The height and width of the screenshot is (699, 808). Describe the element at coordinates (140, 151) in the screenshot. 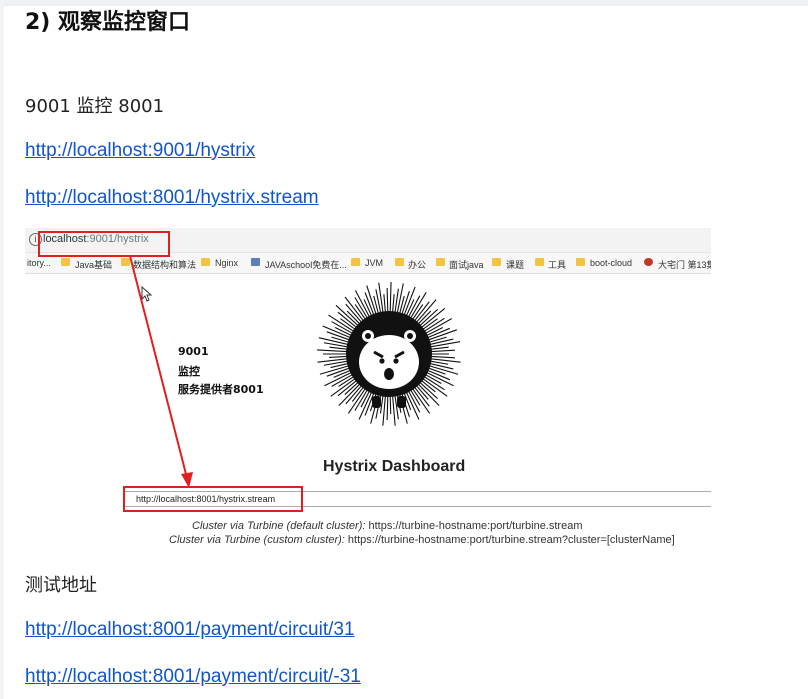

I see `hystrix-dashboard-link: http://localhost:9001/hystrix` at that location.